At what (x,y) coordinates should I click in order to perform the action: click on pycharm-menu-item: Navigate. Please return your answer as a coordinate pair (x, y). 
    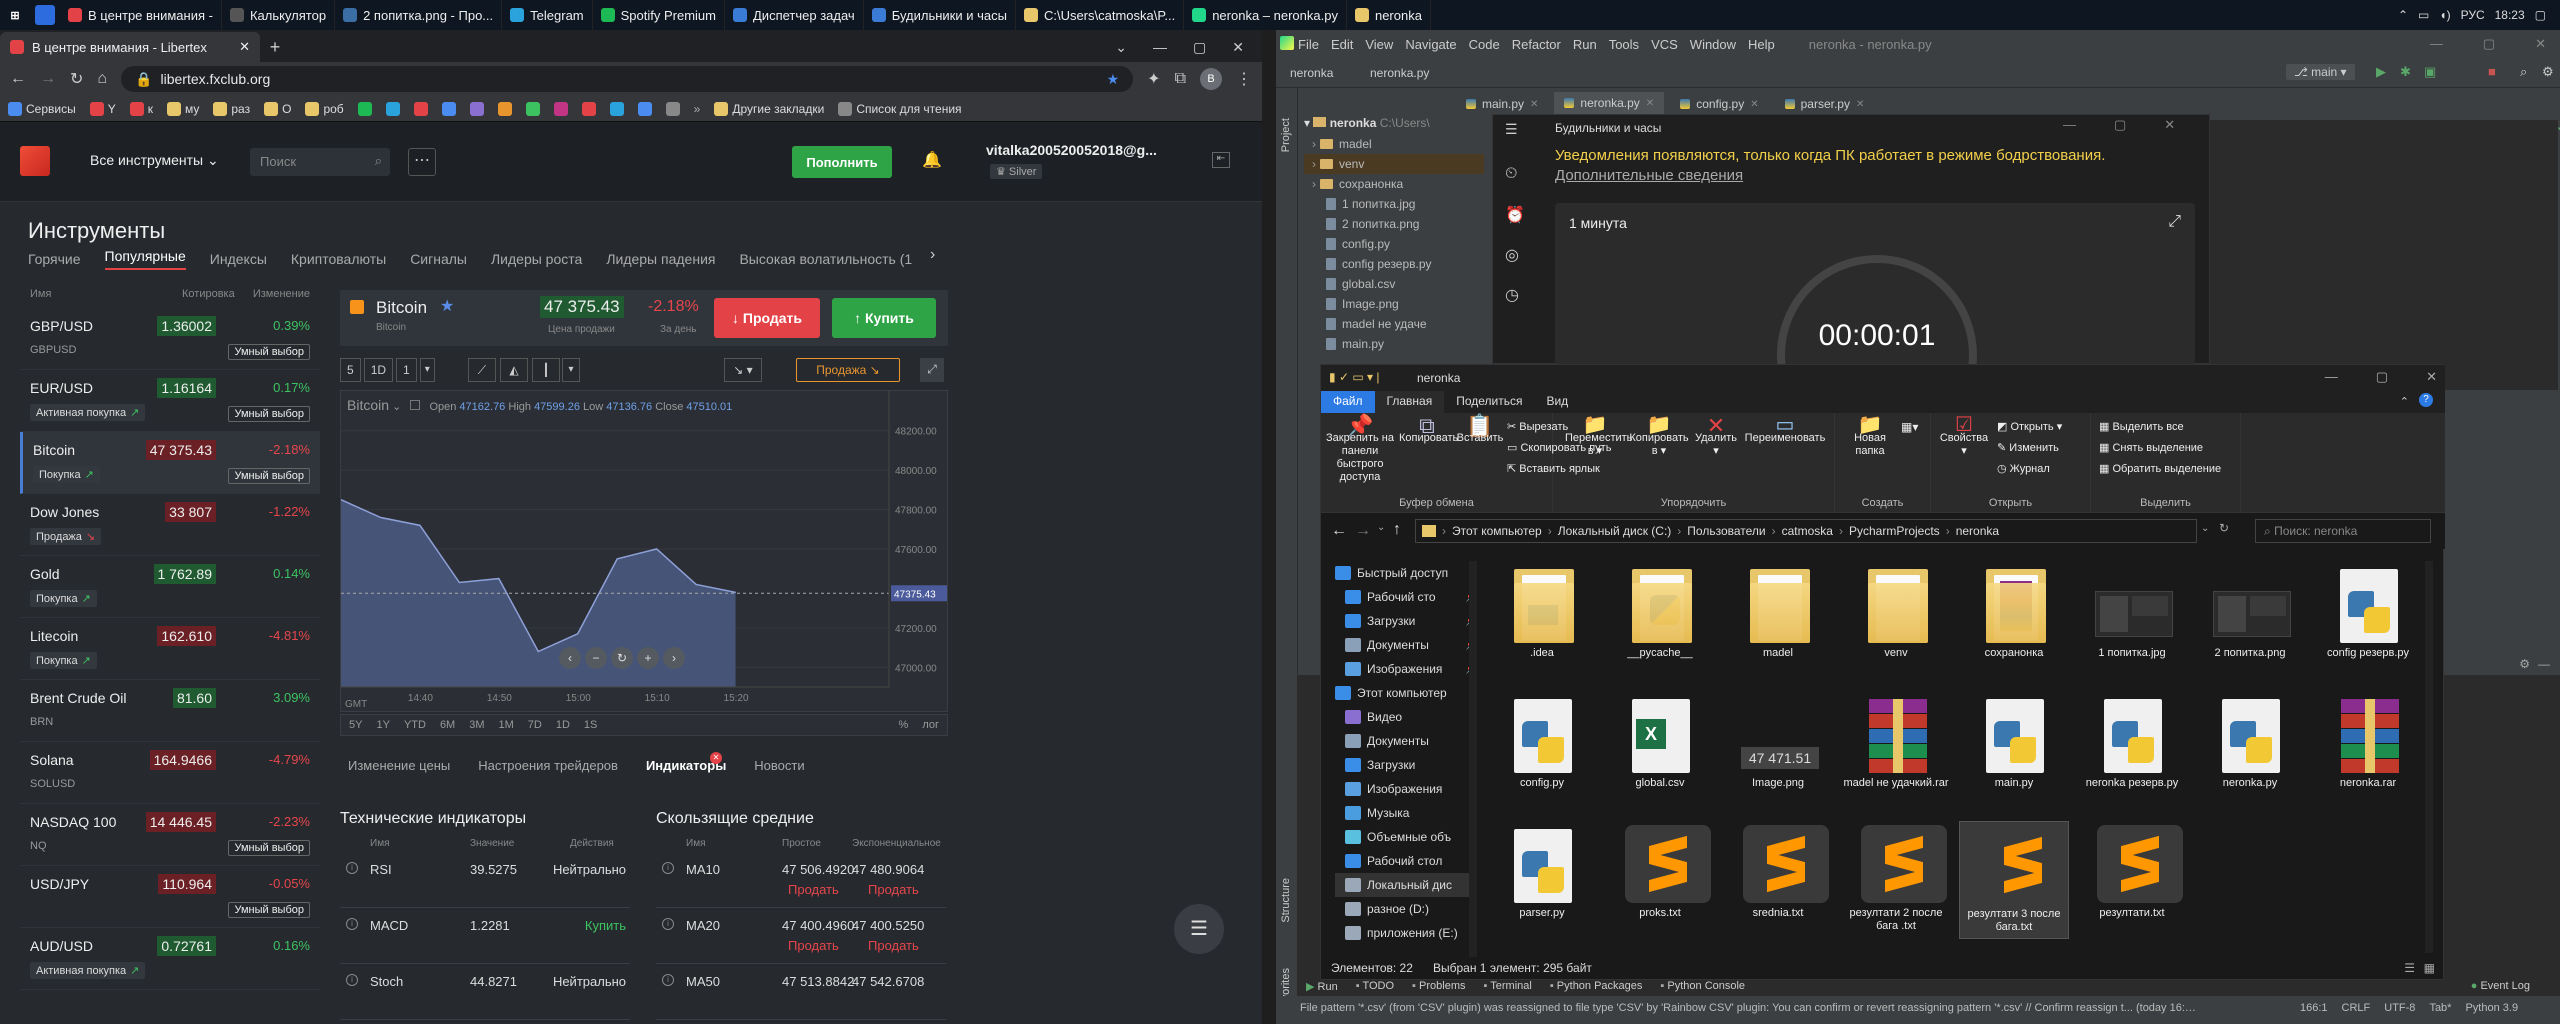
    Looking at the image, I should click on (1430, 44).